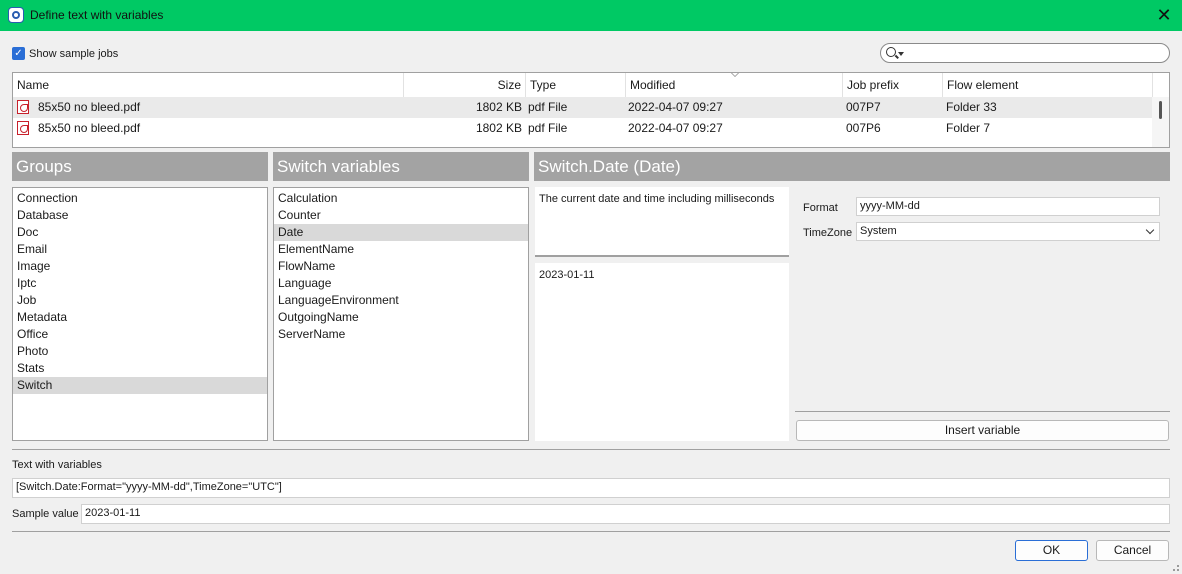 This screenshot has height=574, width=1182. Describe the element at coordinates (662, 352) in the screenshot. I see `variable-sample-output: 2023-01-11` at that location.